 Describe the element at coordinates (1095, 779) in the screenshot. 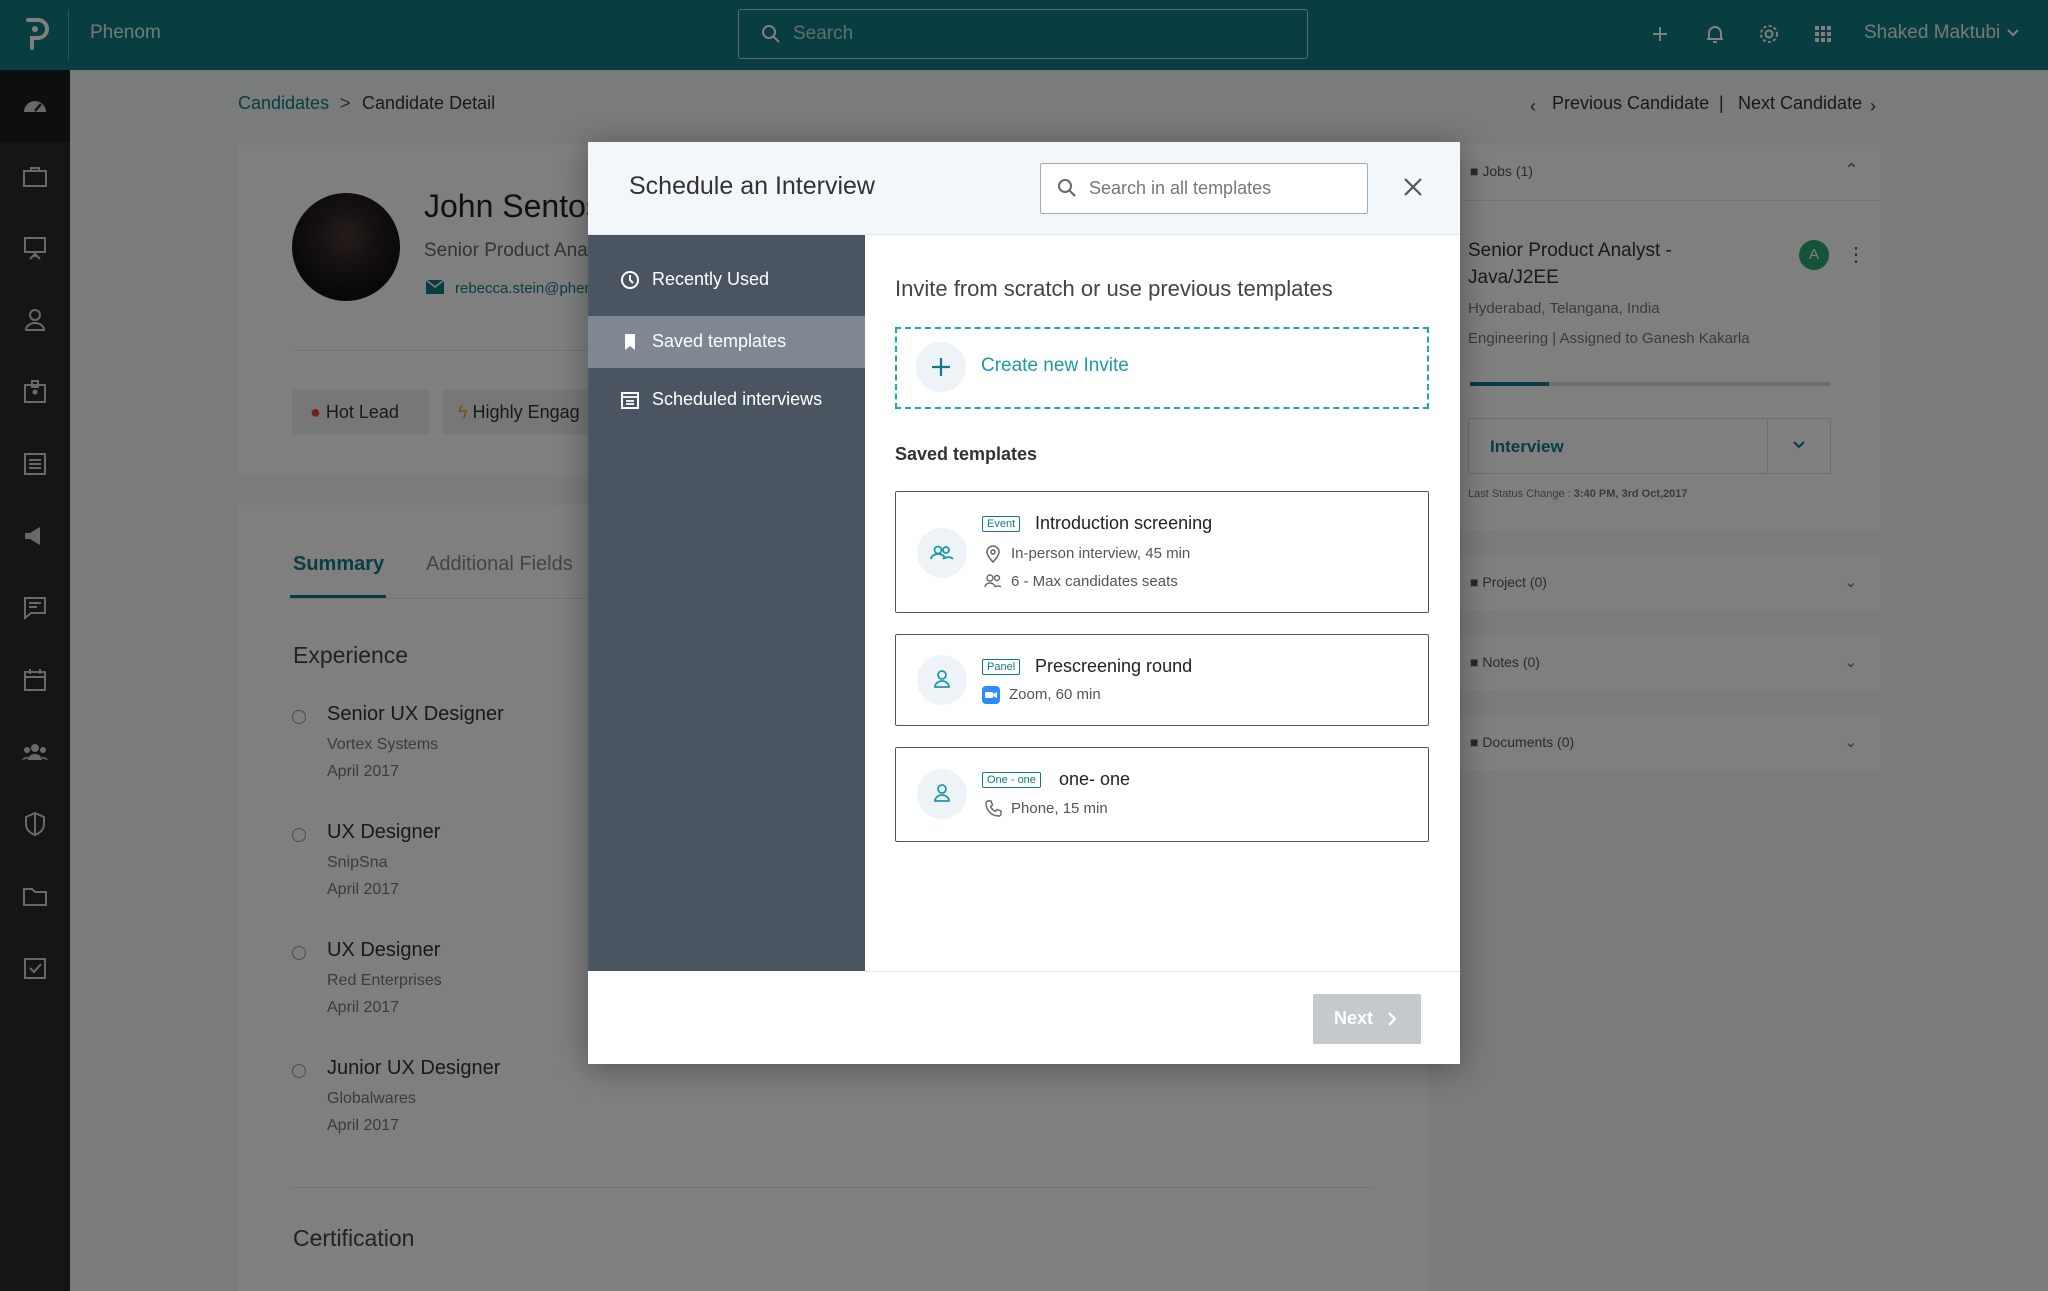

I see `template-name: one- one` at that location.